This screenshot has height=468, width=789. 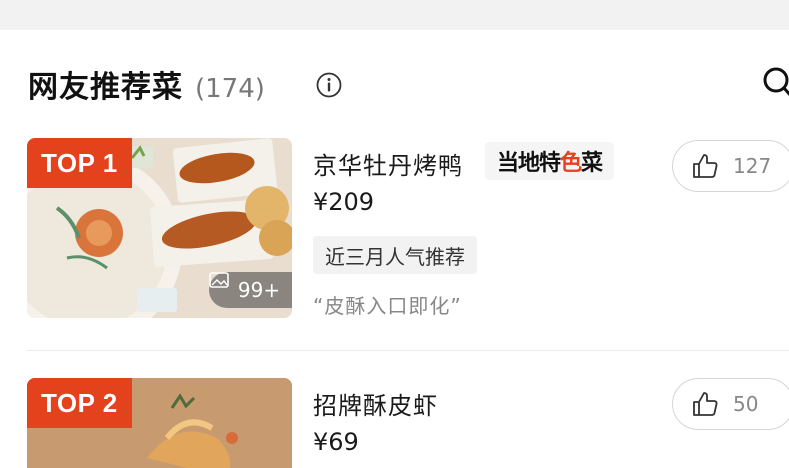 What do you see at coordinates (230, 89) in the screenshot?
I see `section-count: (174)` at bounding box center [230, 89].